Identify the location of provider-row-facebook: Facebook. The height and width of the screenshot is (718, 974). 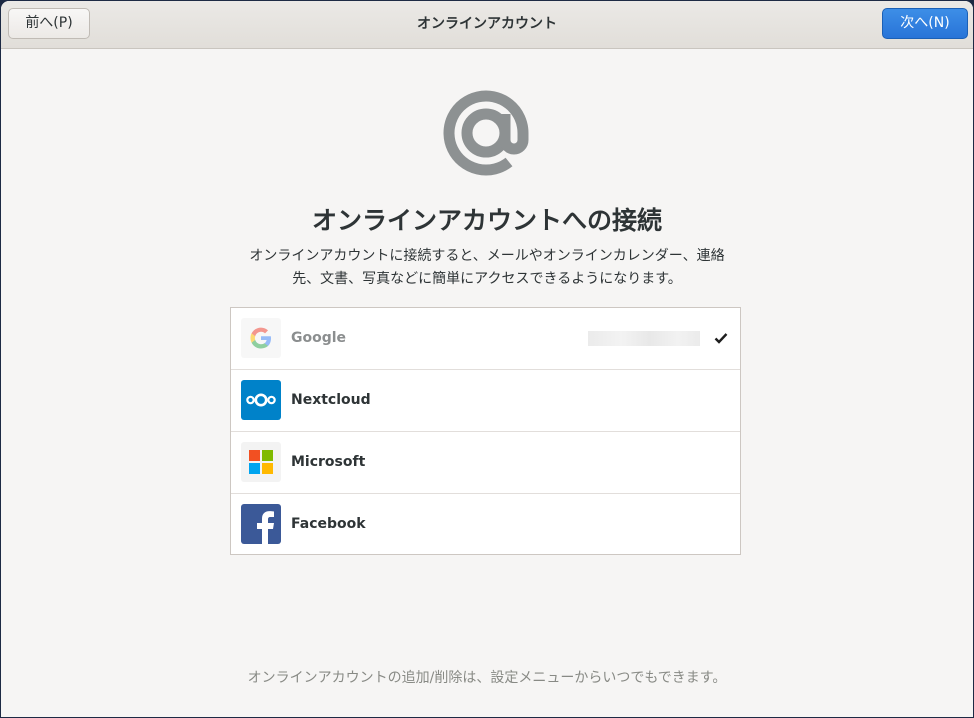
(485, 524).